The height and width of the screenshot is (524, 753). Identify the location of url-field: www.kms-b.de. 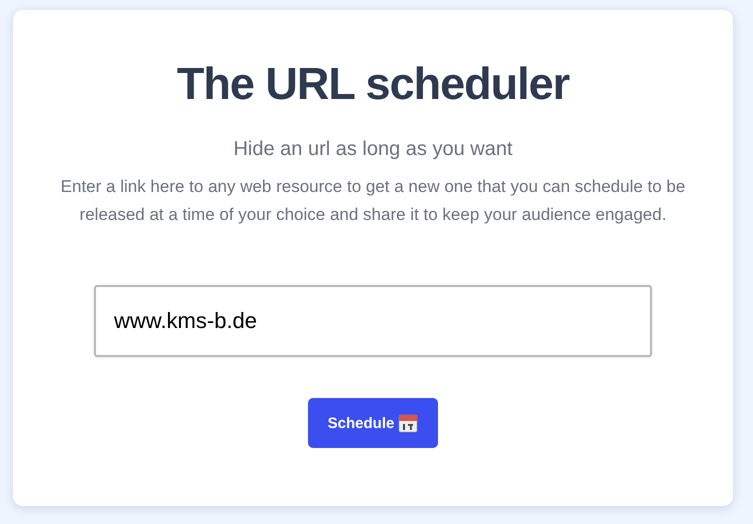
(373, 321).